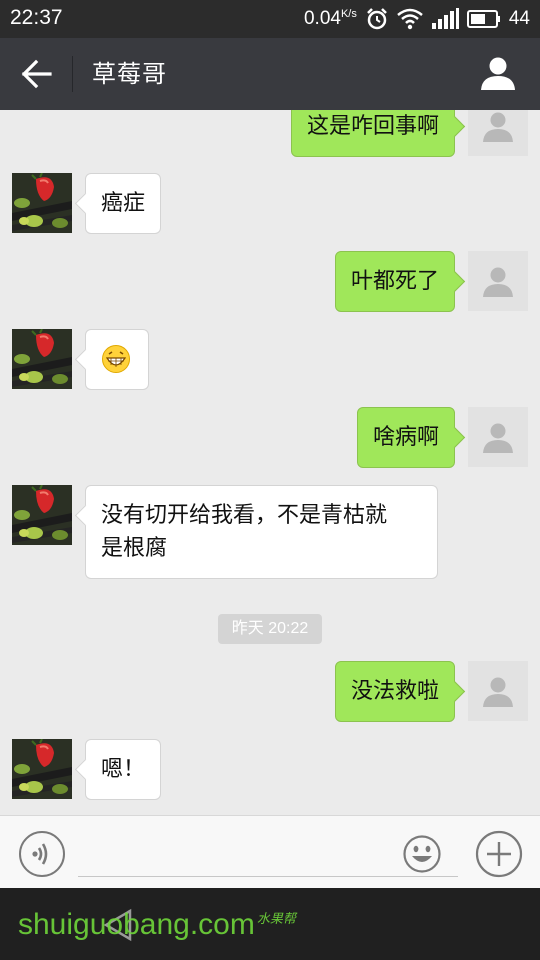 Image resolution: width=540 pixels, height=960 pixels. I want to click on network-speed: 0.04K/s, so click(330, 18).